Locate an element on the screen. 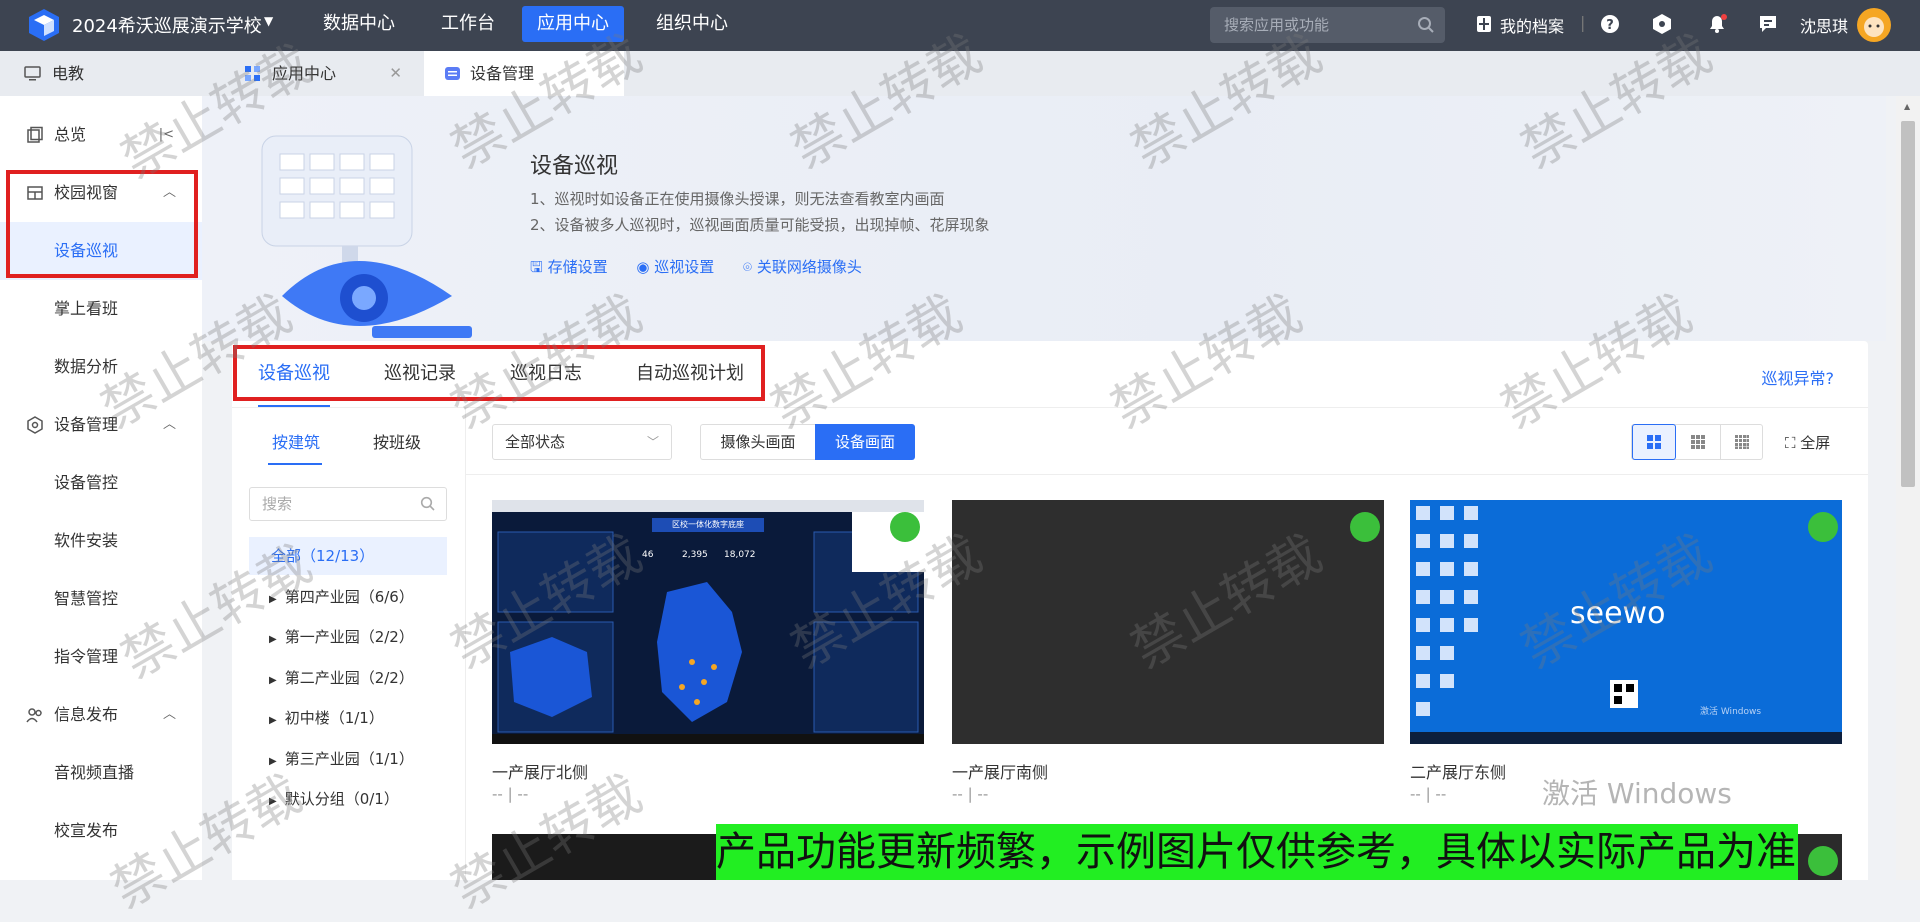  nav-workbench: 工作台 is located at coordinates (468, 24).